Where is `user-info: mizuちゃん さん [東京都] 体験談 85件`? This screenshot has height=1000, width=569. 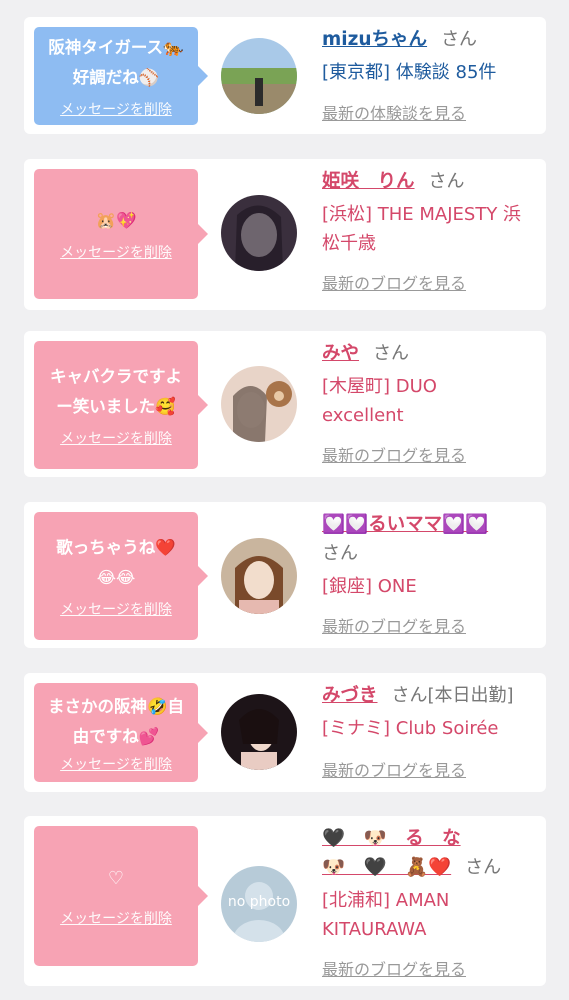
user-info: mizuちゃん さん [東京都] 体験談 85件 is located at coordinates (427, 56).